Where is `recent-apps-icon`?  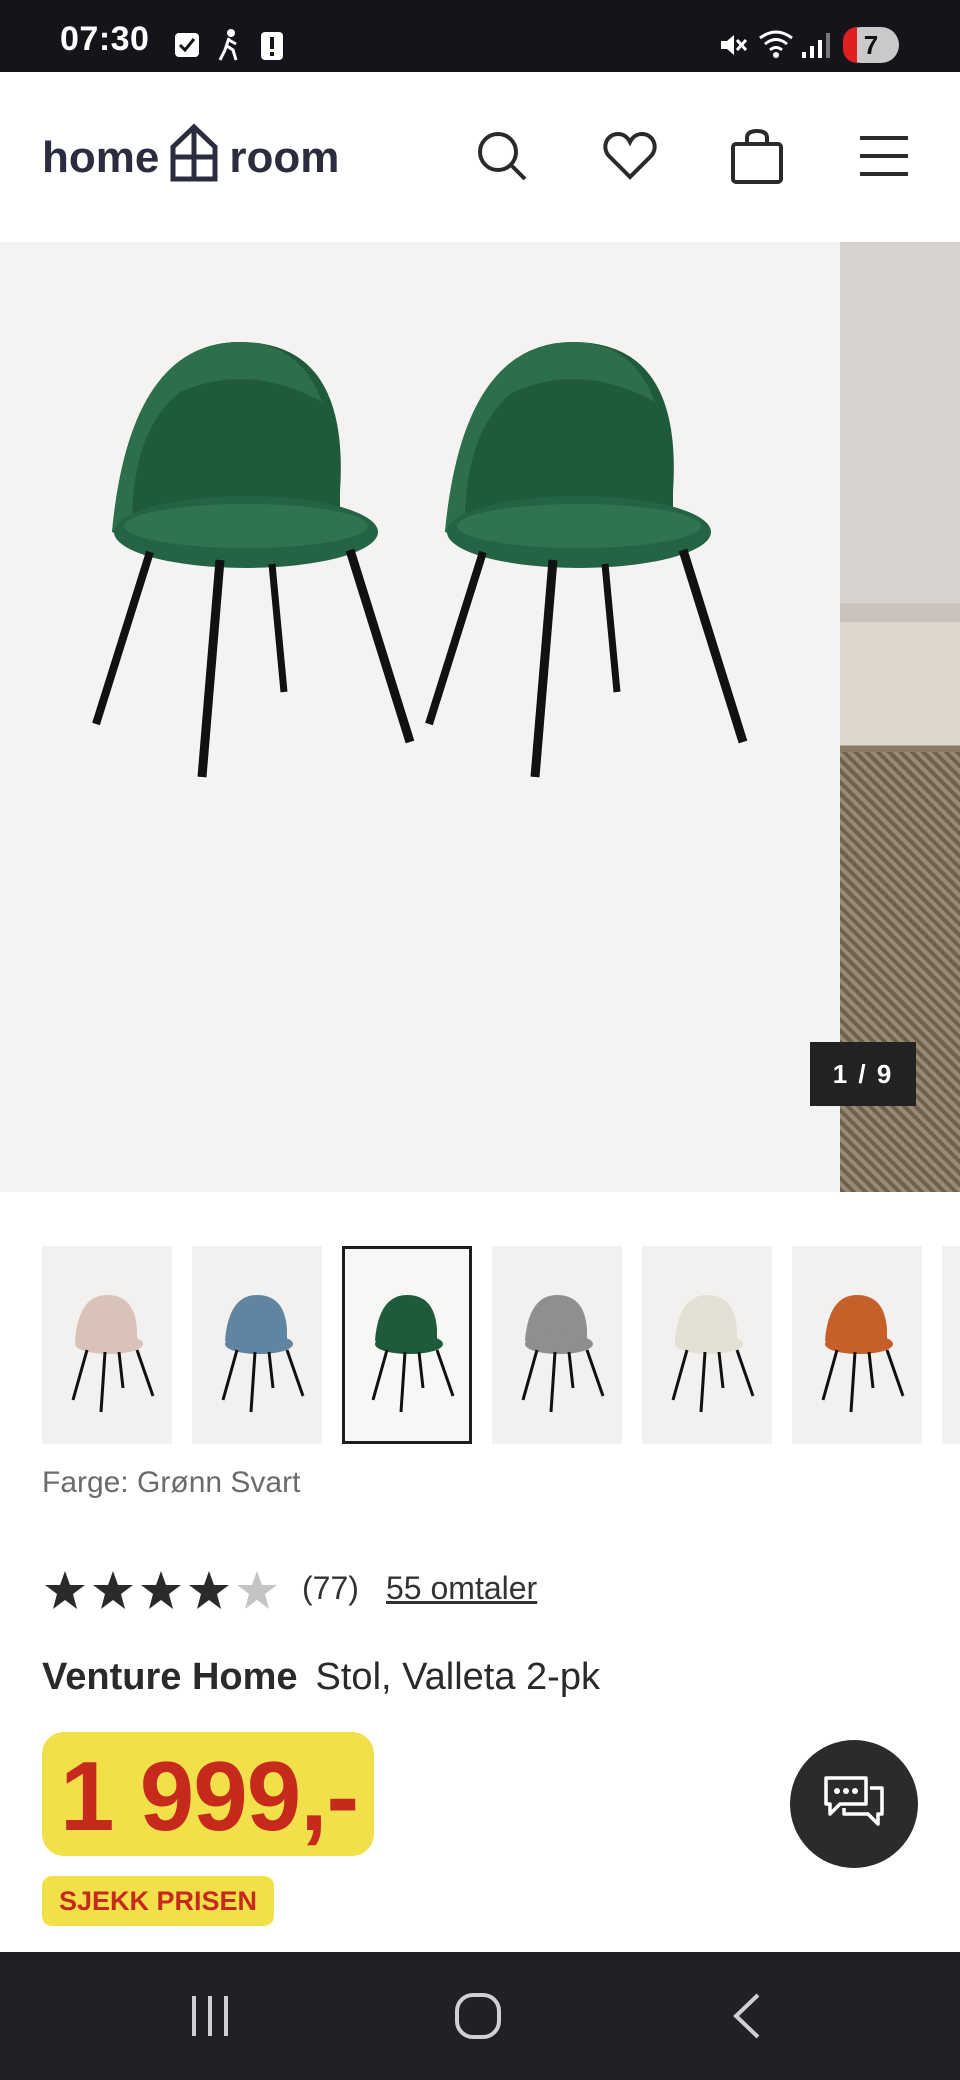 recent-apps-icon is located at coordinates (210, 2016).